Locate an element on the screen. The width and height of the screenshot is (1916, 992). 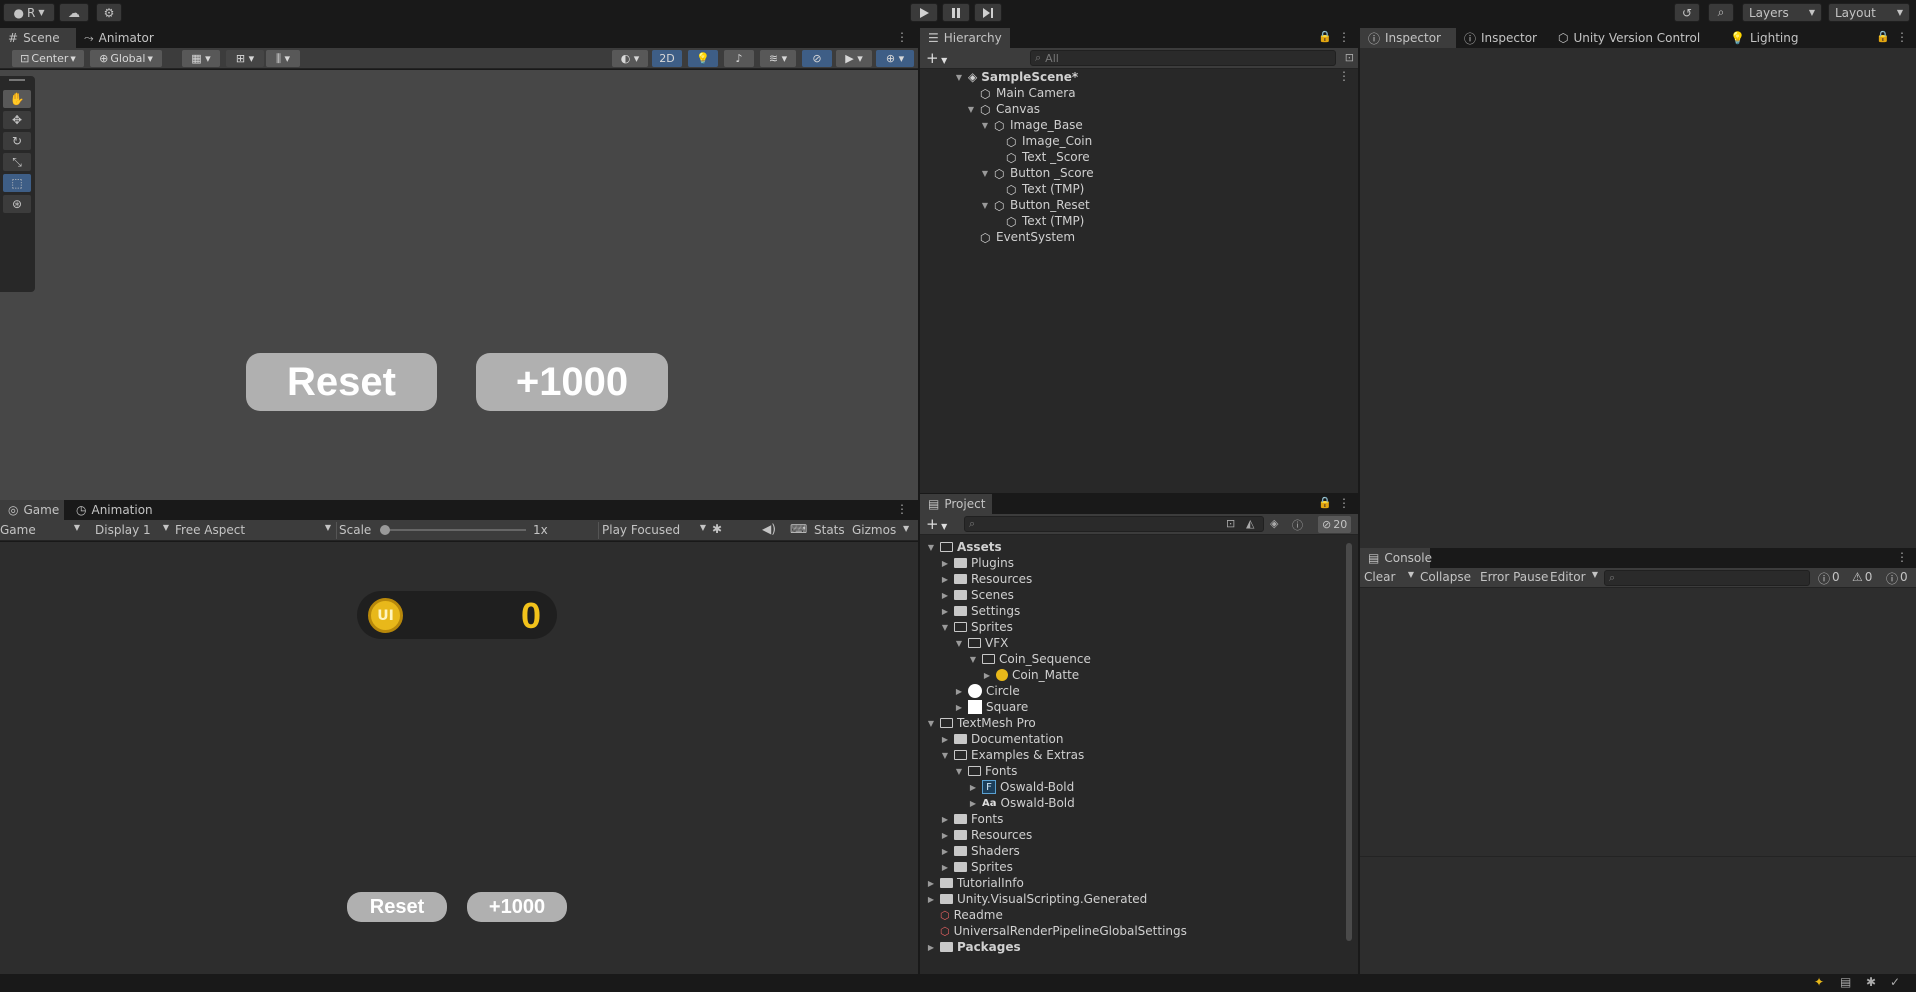
game-view-dropdown: Game ▼ is located at coordinates (43, 530).